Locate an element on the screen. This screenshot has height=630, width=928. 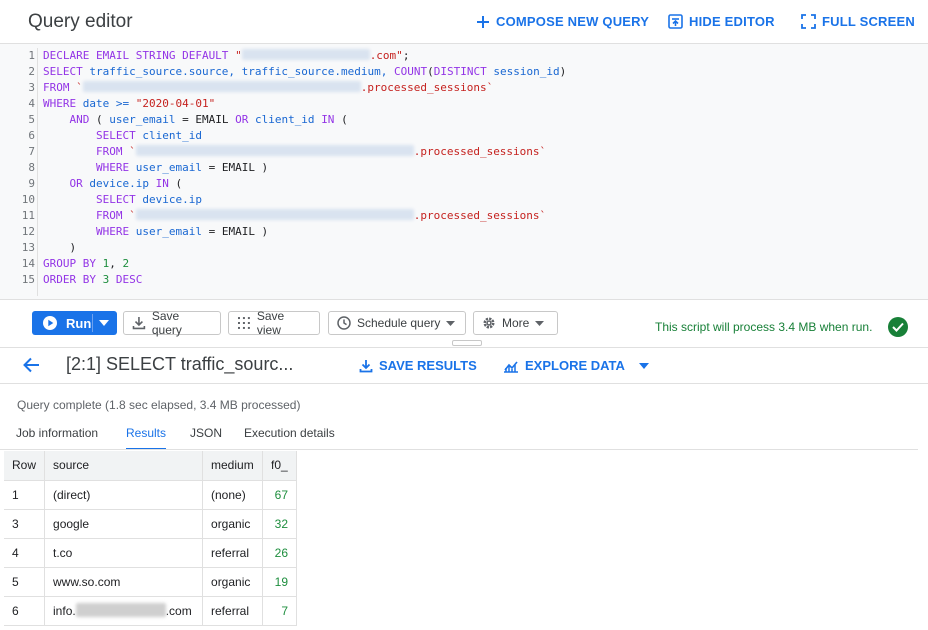
code-line: OR device.ip IN ( is located at coordinates (485, 184).